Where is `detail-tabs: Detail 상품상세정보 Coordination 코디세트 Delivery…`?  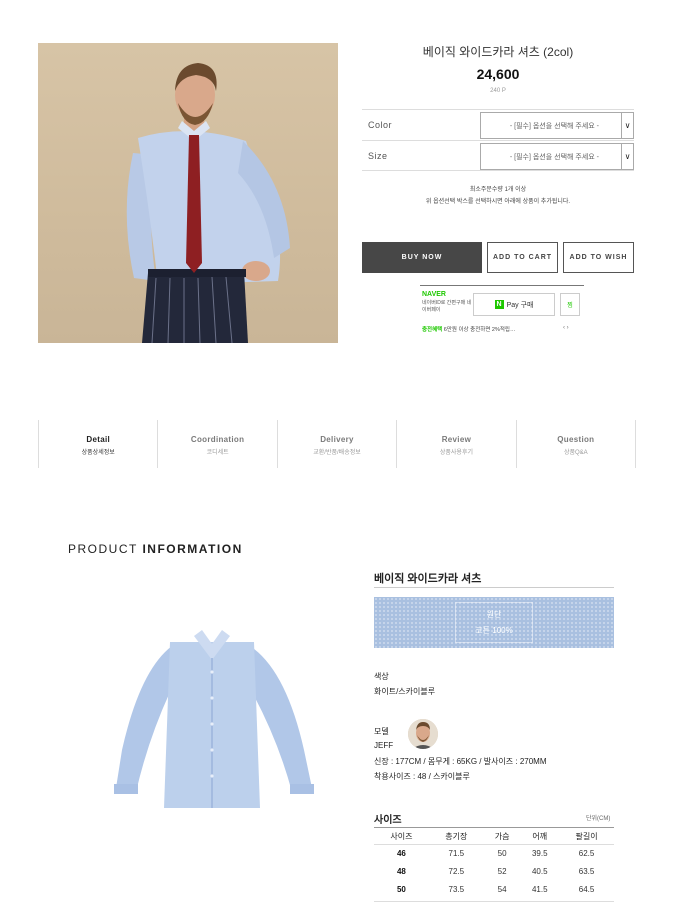 detail-tabs: Detail 상품상세정보 Coordination 코디세트 Delivery… is located at coordinates (337, 444).